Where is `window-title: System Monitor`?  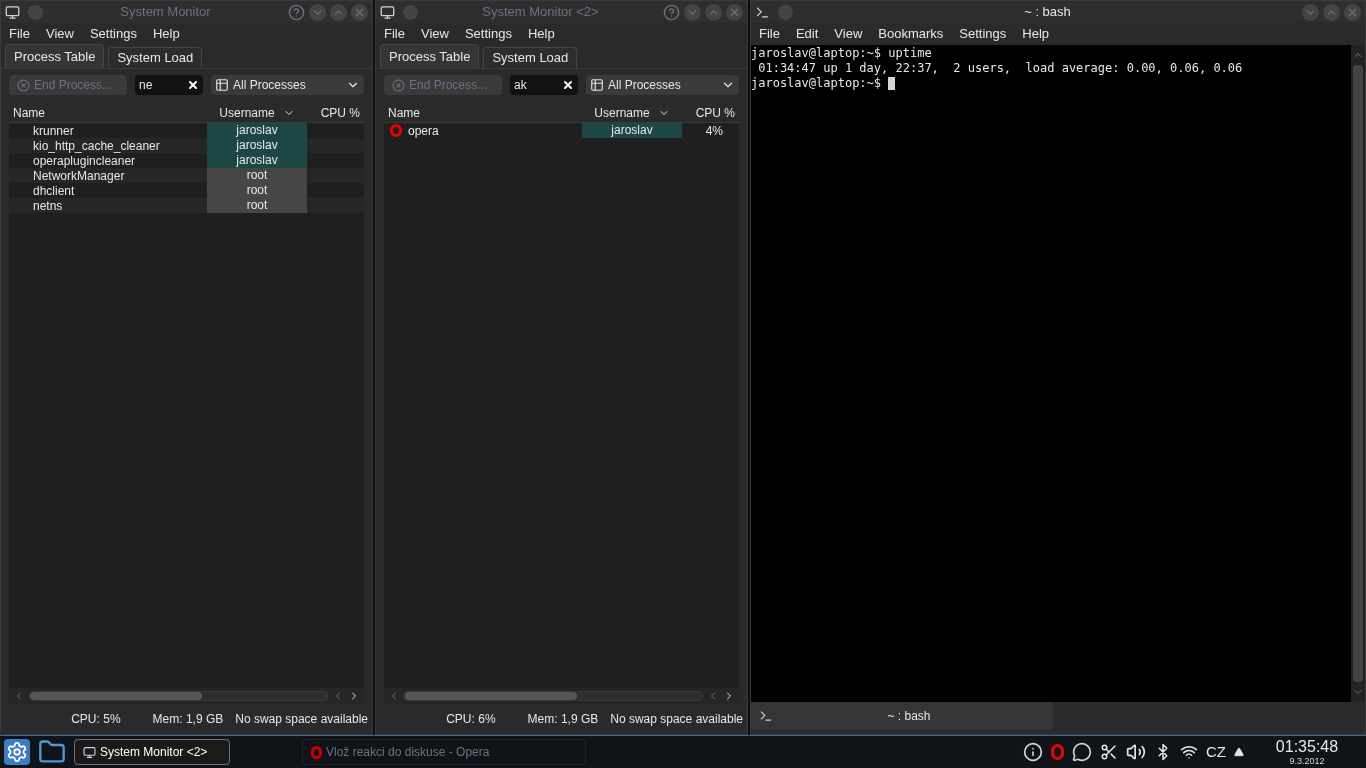
window-title: System Monitor is located at coordinates (165, 12).